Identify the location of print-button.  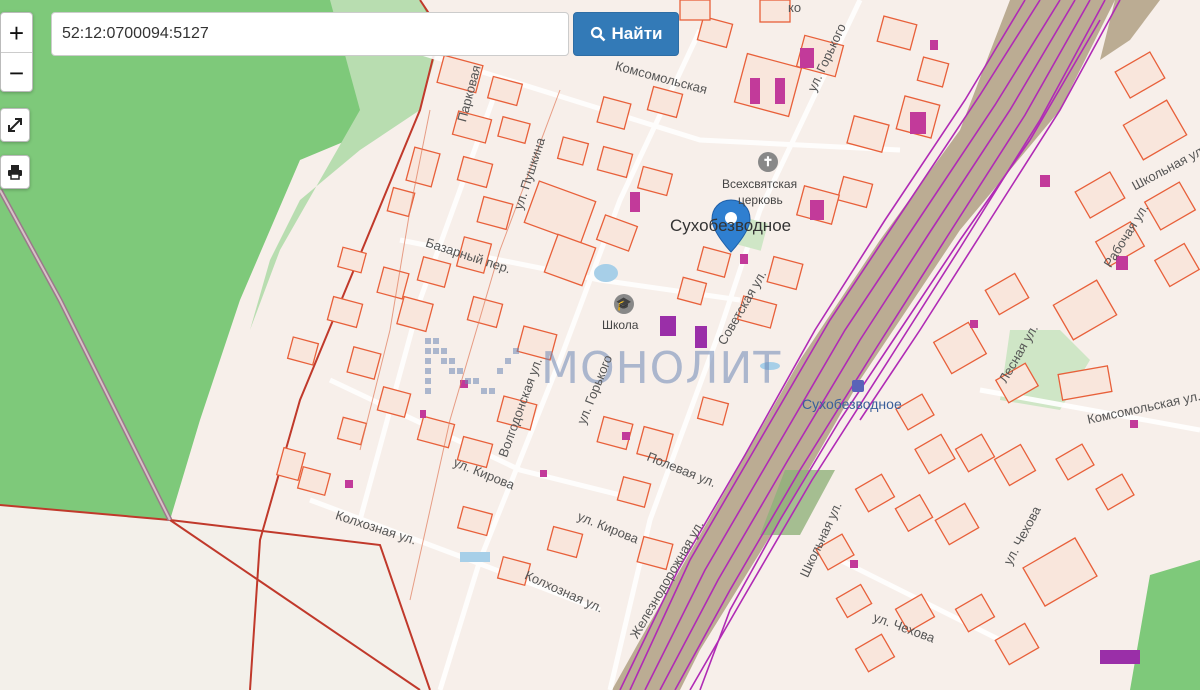
(15, 172).